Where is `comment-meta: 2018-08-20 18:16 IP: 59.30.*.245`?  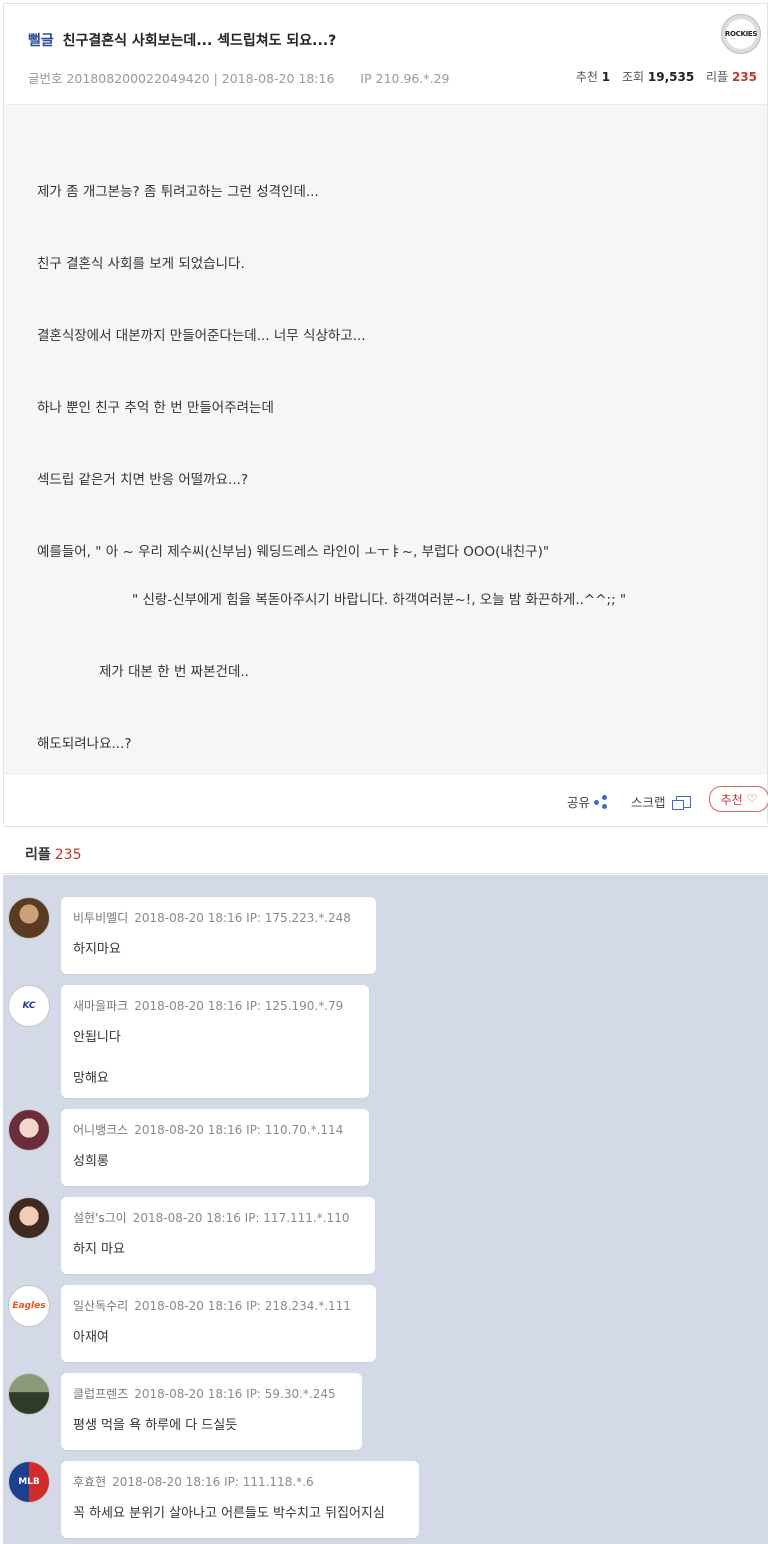
comment-meta: 2018-08-20 18:16 IP: 59.30.*.245 is located at coordinates (235, 1394).